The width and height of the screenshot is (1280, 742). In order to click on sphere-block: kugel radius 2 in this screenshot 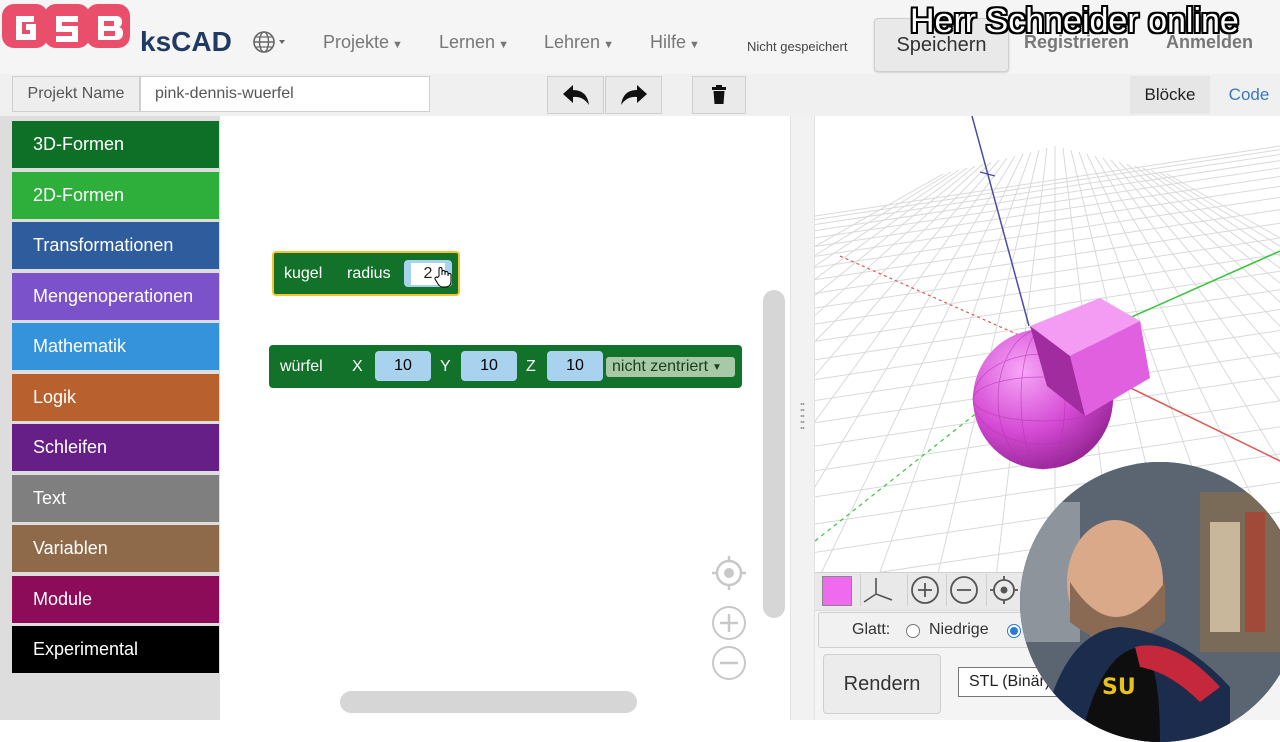, I will do `click(366, 273)`.